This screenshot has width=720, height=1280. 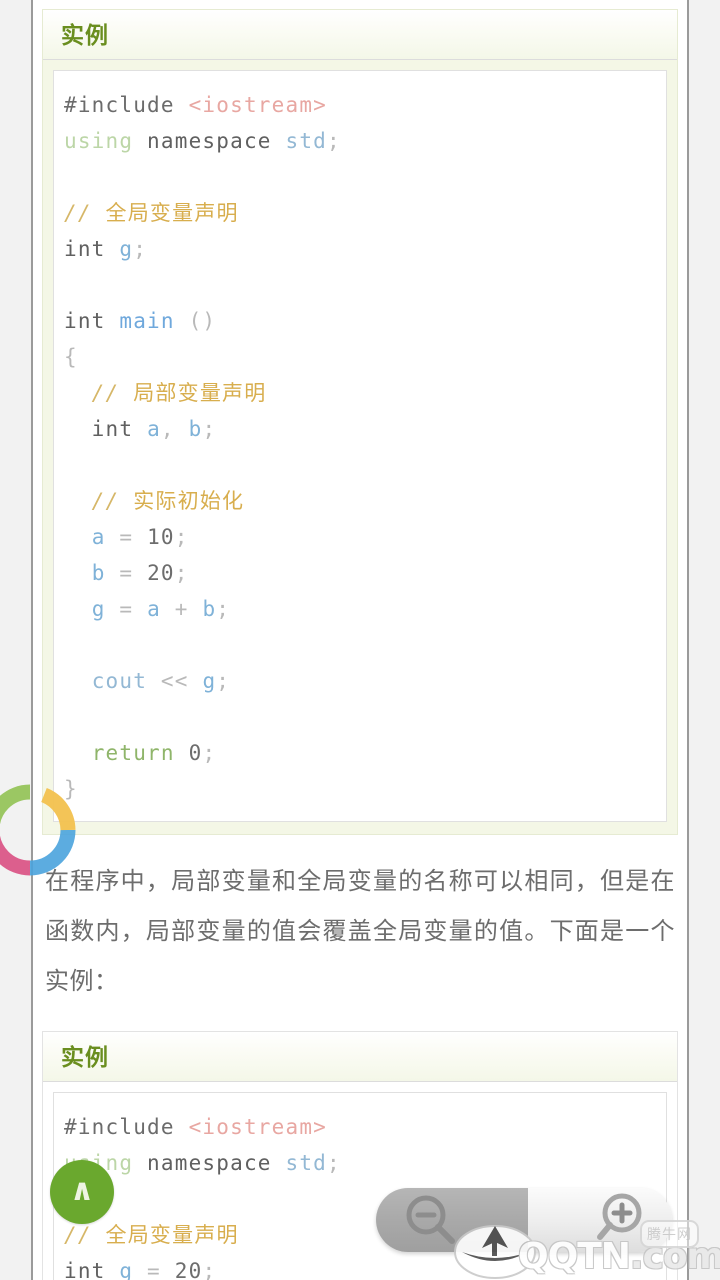 What do you see at coordinates (363, 429) in the screenshot?
I see `code-line: int a, b;` at bounding box center [363, 429].